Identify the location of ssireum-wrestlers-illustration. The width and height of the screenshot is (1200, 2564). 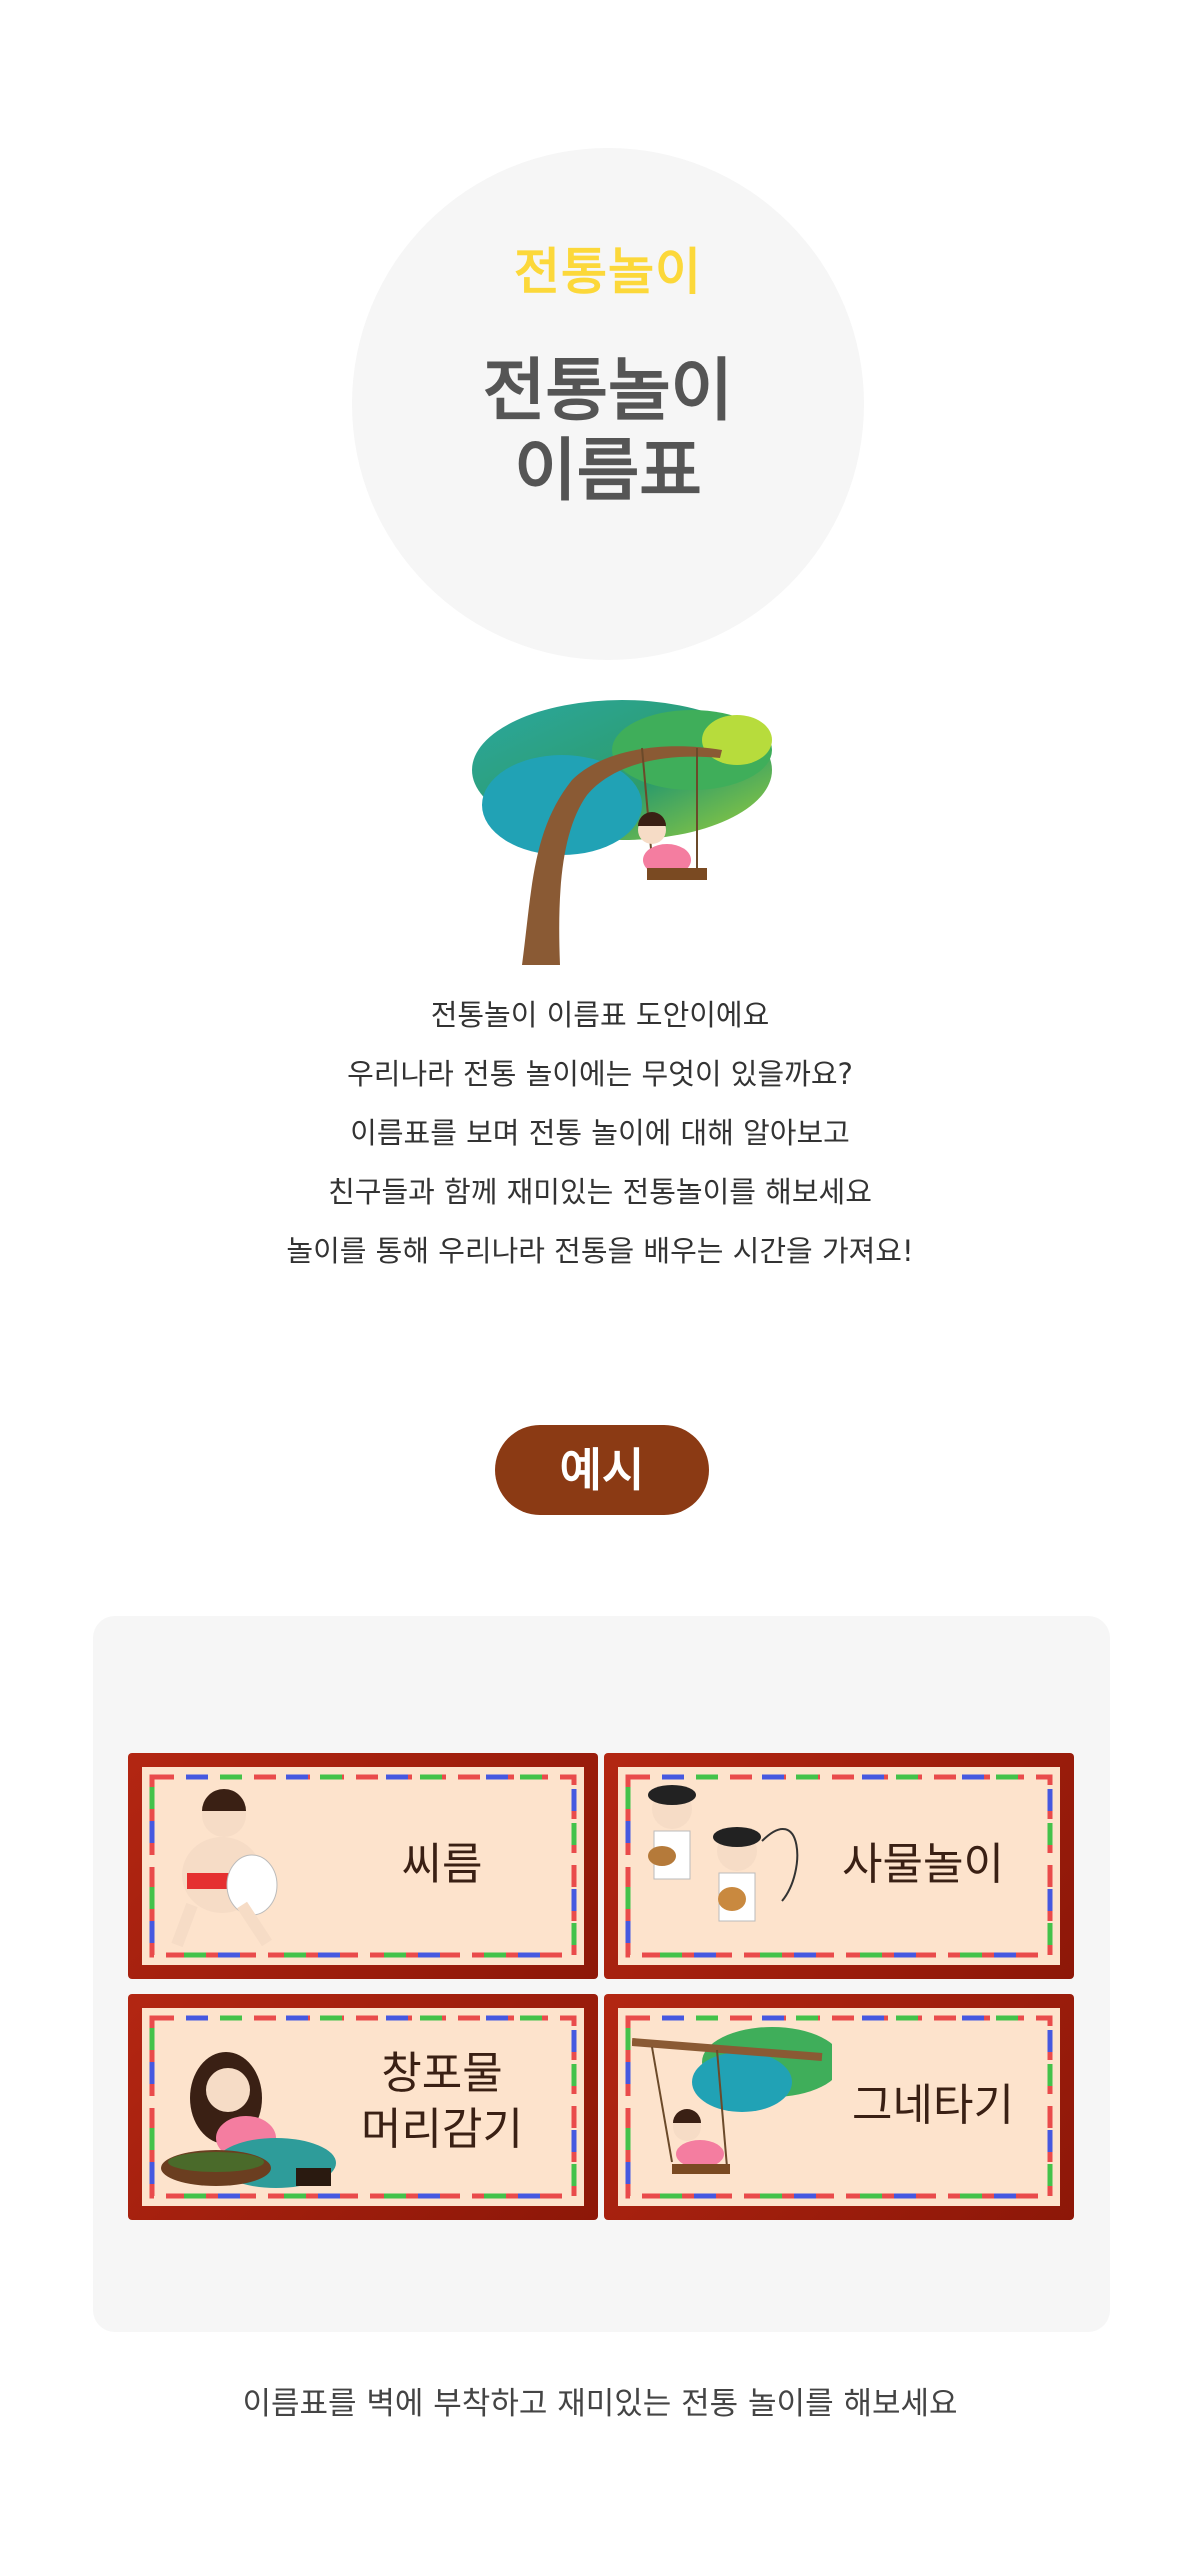
(224, 1868).